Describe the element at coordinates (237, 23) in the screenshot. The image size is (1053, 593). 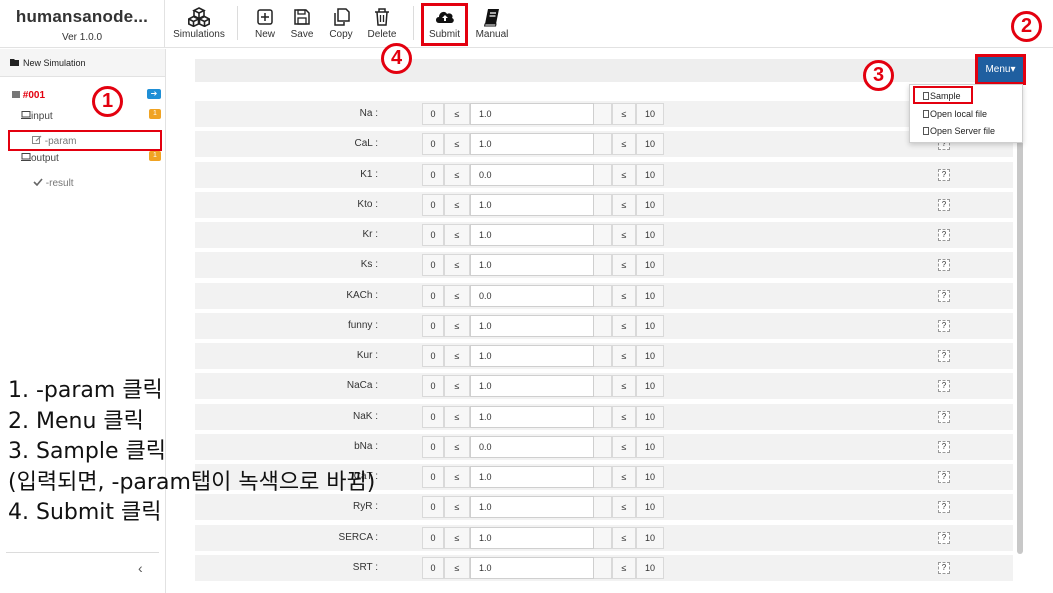
I see `toolbar-divider` at that location.